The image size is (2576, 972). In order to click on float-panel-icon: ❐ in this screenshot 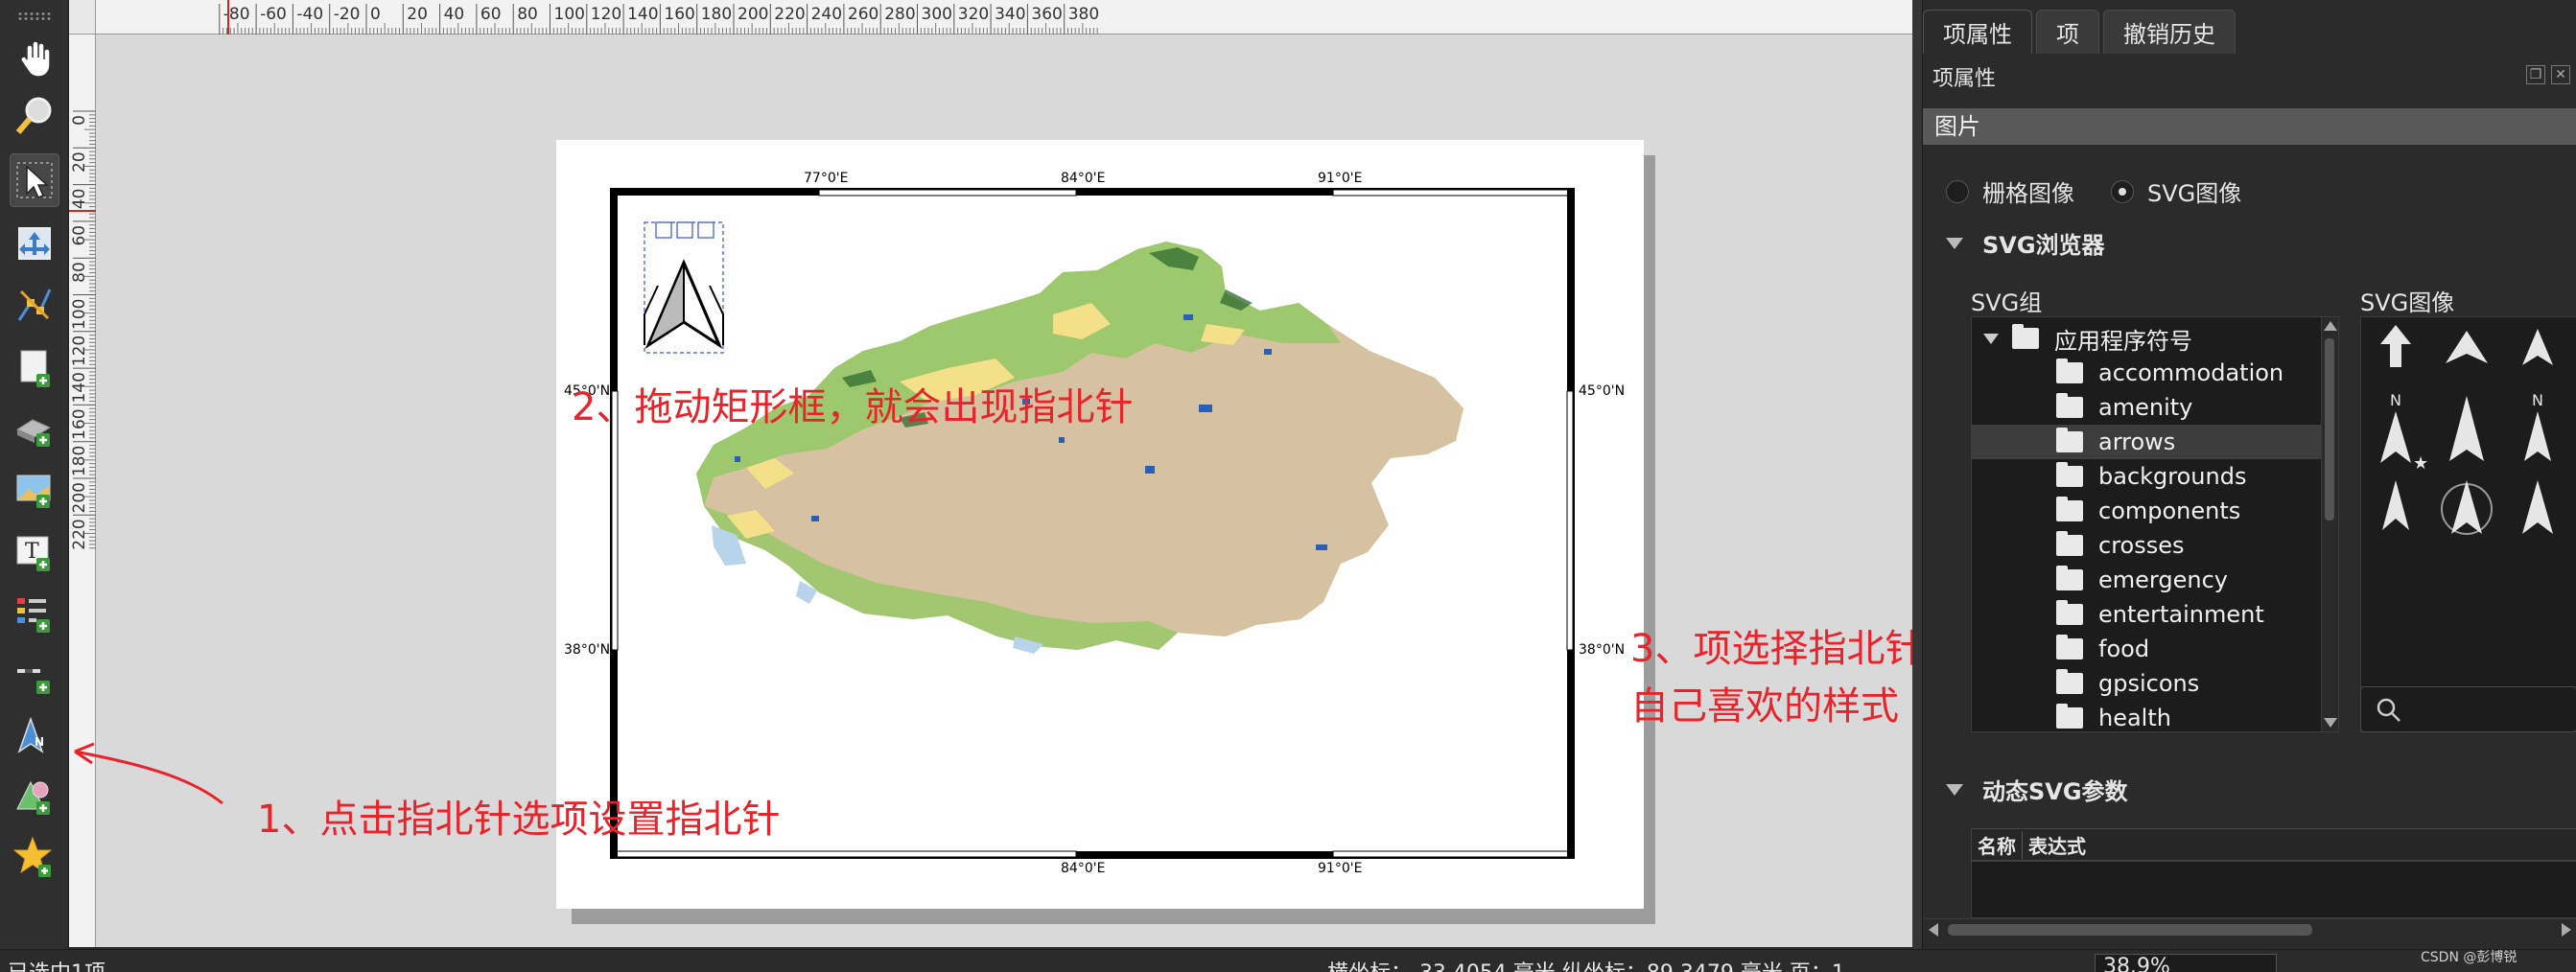, I will do `click(2535, 74)`.